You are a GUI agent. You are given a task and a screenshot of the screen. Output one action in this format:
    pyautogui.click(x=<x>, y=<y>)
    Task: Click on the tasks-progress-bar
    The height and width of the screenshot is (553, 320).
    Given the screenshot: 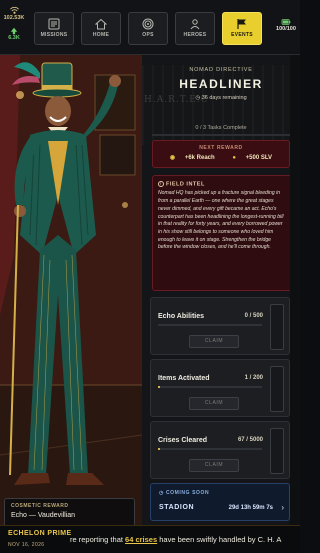 What is the action you would take?
    pyautogui.click(x=221, y=135)
    